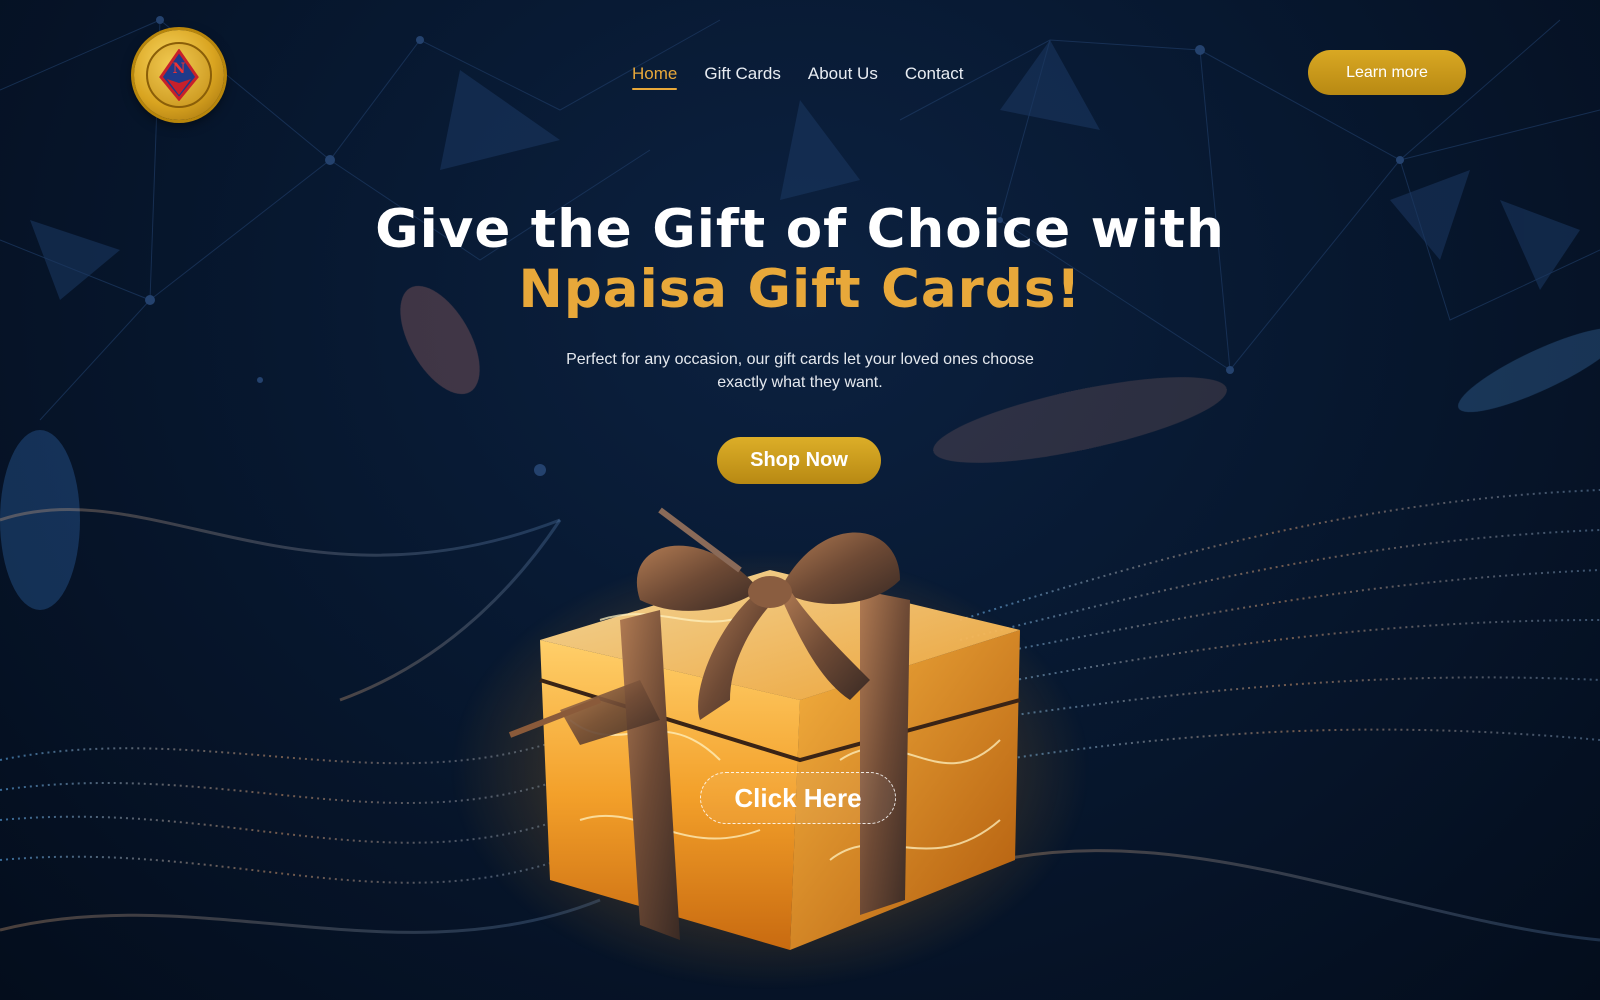 This screenshot has height=1000, width=1600. Describe the element at coordinates (843, 77) in the screenshot. I see `nav-link-about-us: About Us` at that location.